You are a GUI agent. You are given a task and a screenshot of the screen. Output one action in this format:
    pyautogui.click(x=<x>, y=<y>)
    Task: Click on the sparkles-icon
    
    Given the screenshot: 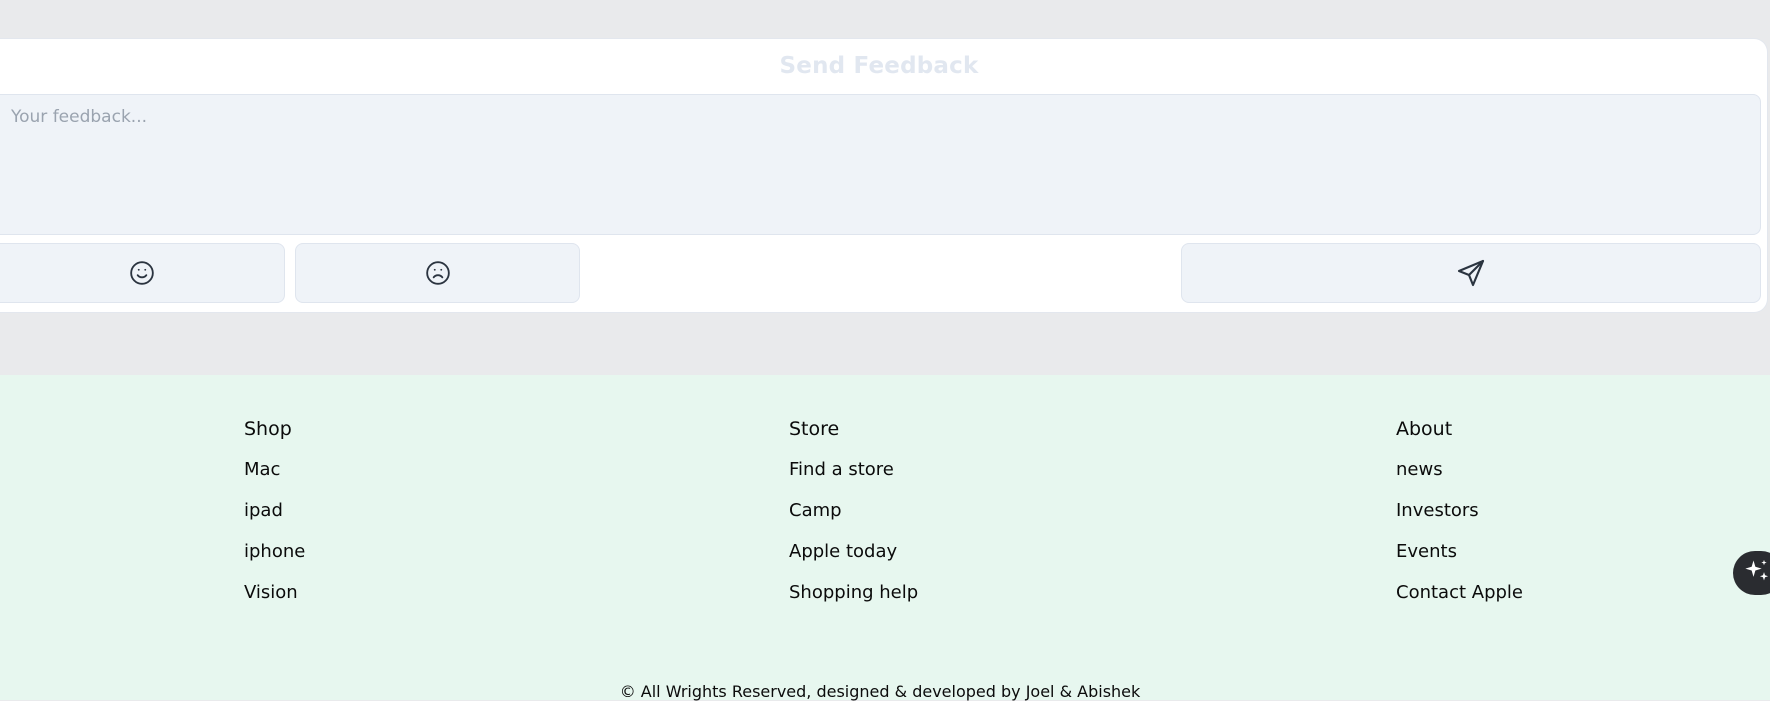 What is the action you would take?
    pyautogui.click(x=1756, y=573)
    